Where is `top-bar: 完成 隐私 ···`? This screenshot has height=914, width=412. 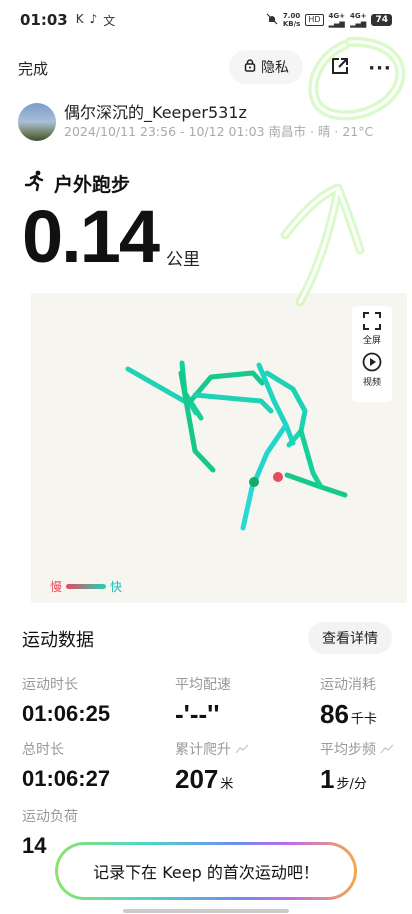 top-bar: 完成 隐私 ··· is located at coordinates (206, 68).